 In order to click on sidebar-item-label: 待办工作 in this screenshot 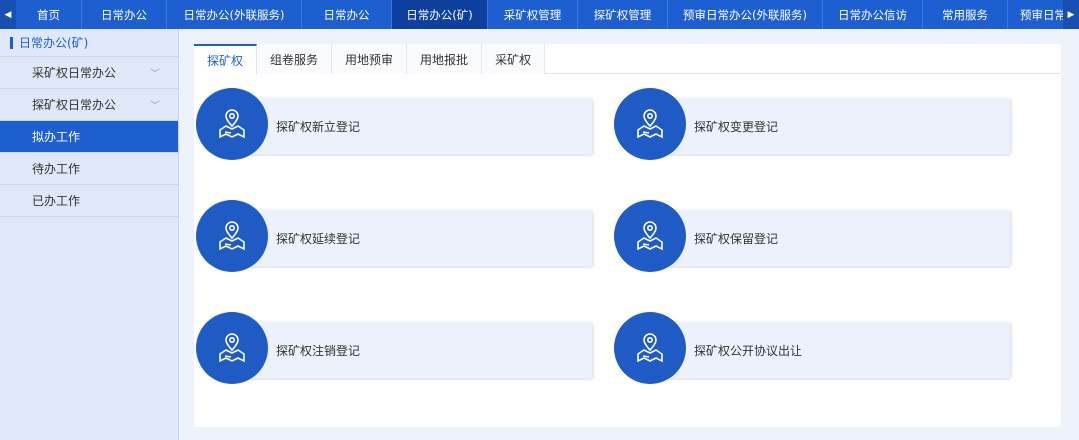, I will do `click(56, 169)`.